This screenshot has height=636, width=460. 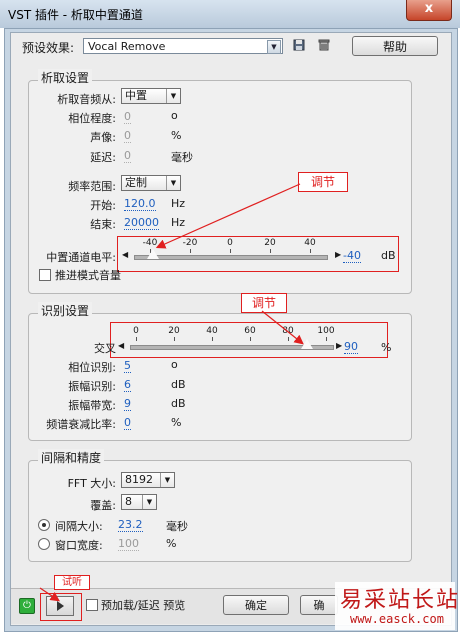 What do you see at coordinates (397, 619) in the screenshot?
I see `watermark-url: www.easck.com` at bounding box center [397, 619].